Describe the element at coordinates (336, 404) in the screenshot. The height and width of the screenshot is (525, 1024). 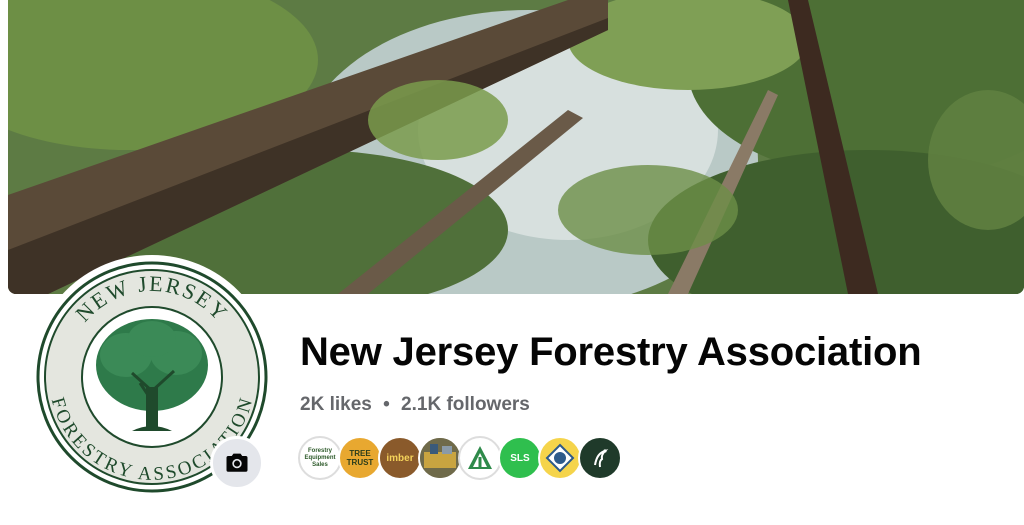
I see `likes-count-link: 2K likes` at that location.